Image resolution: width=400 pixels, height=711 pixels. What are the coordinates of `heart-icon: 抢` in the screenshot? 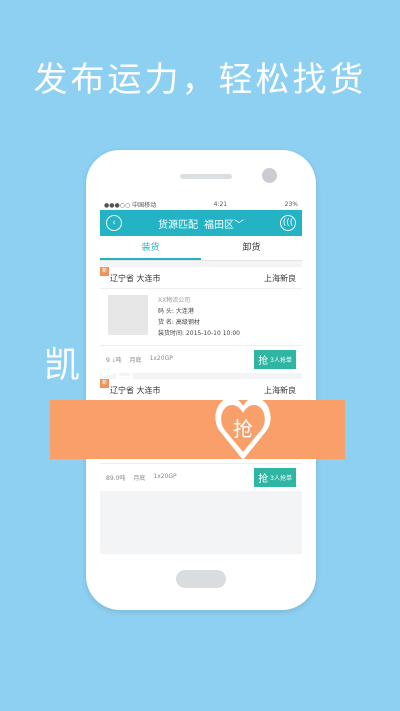 It's located at (243, 429).